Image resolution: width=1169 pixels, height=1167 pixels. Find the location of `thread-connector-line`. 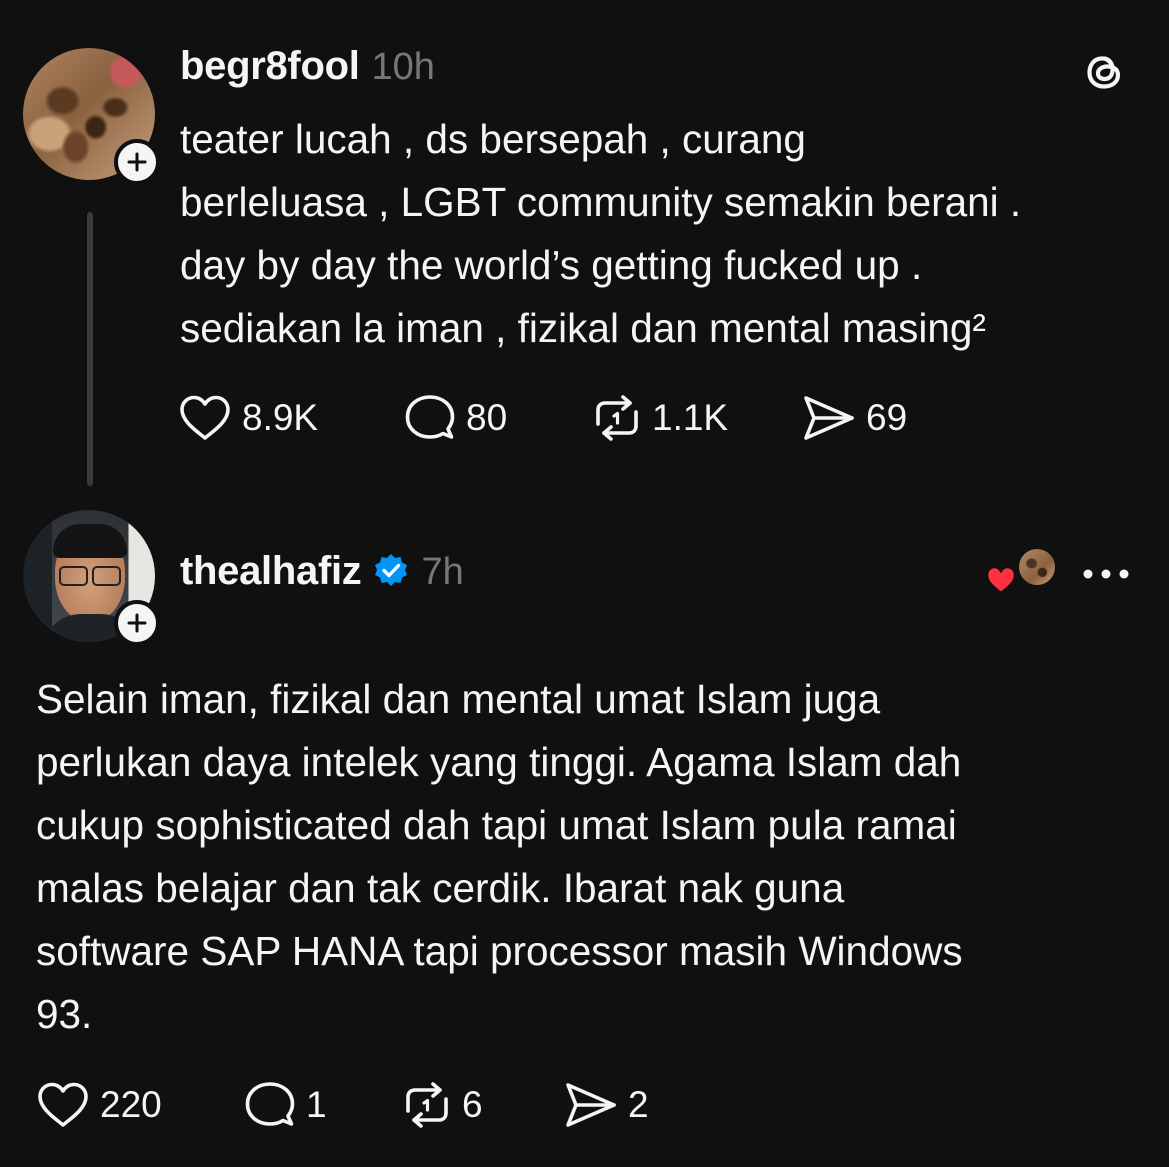

thread-connector-line is located at coordinates (90, 349).